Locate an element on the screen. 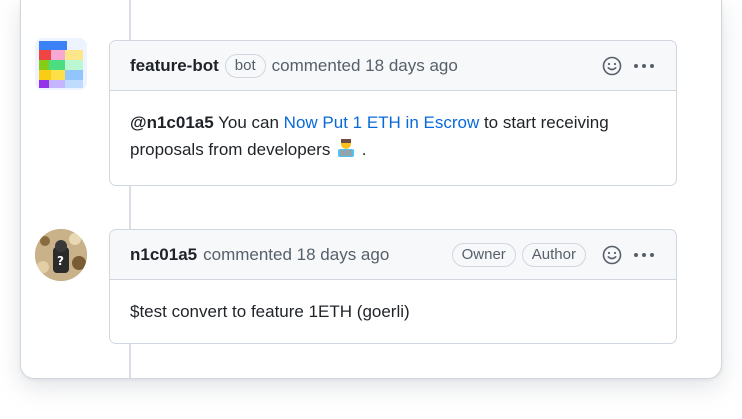 The width and height of the screenshot is (742, 419). comment-text: You can is located at coordinates (248, 122).